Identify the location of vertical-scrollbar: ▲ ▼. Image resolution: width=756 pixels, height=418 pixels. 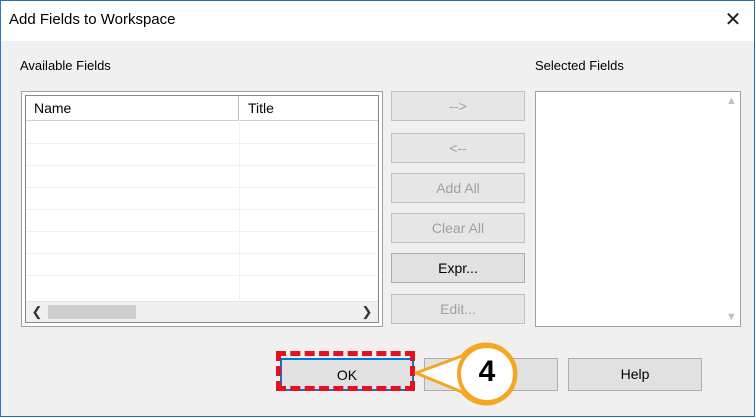
(731, 209).